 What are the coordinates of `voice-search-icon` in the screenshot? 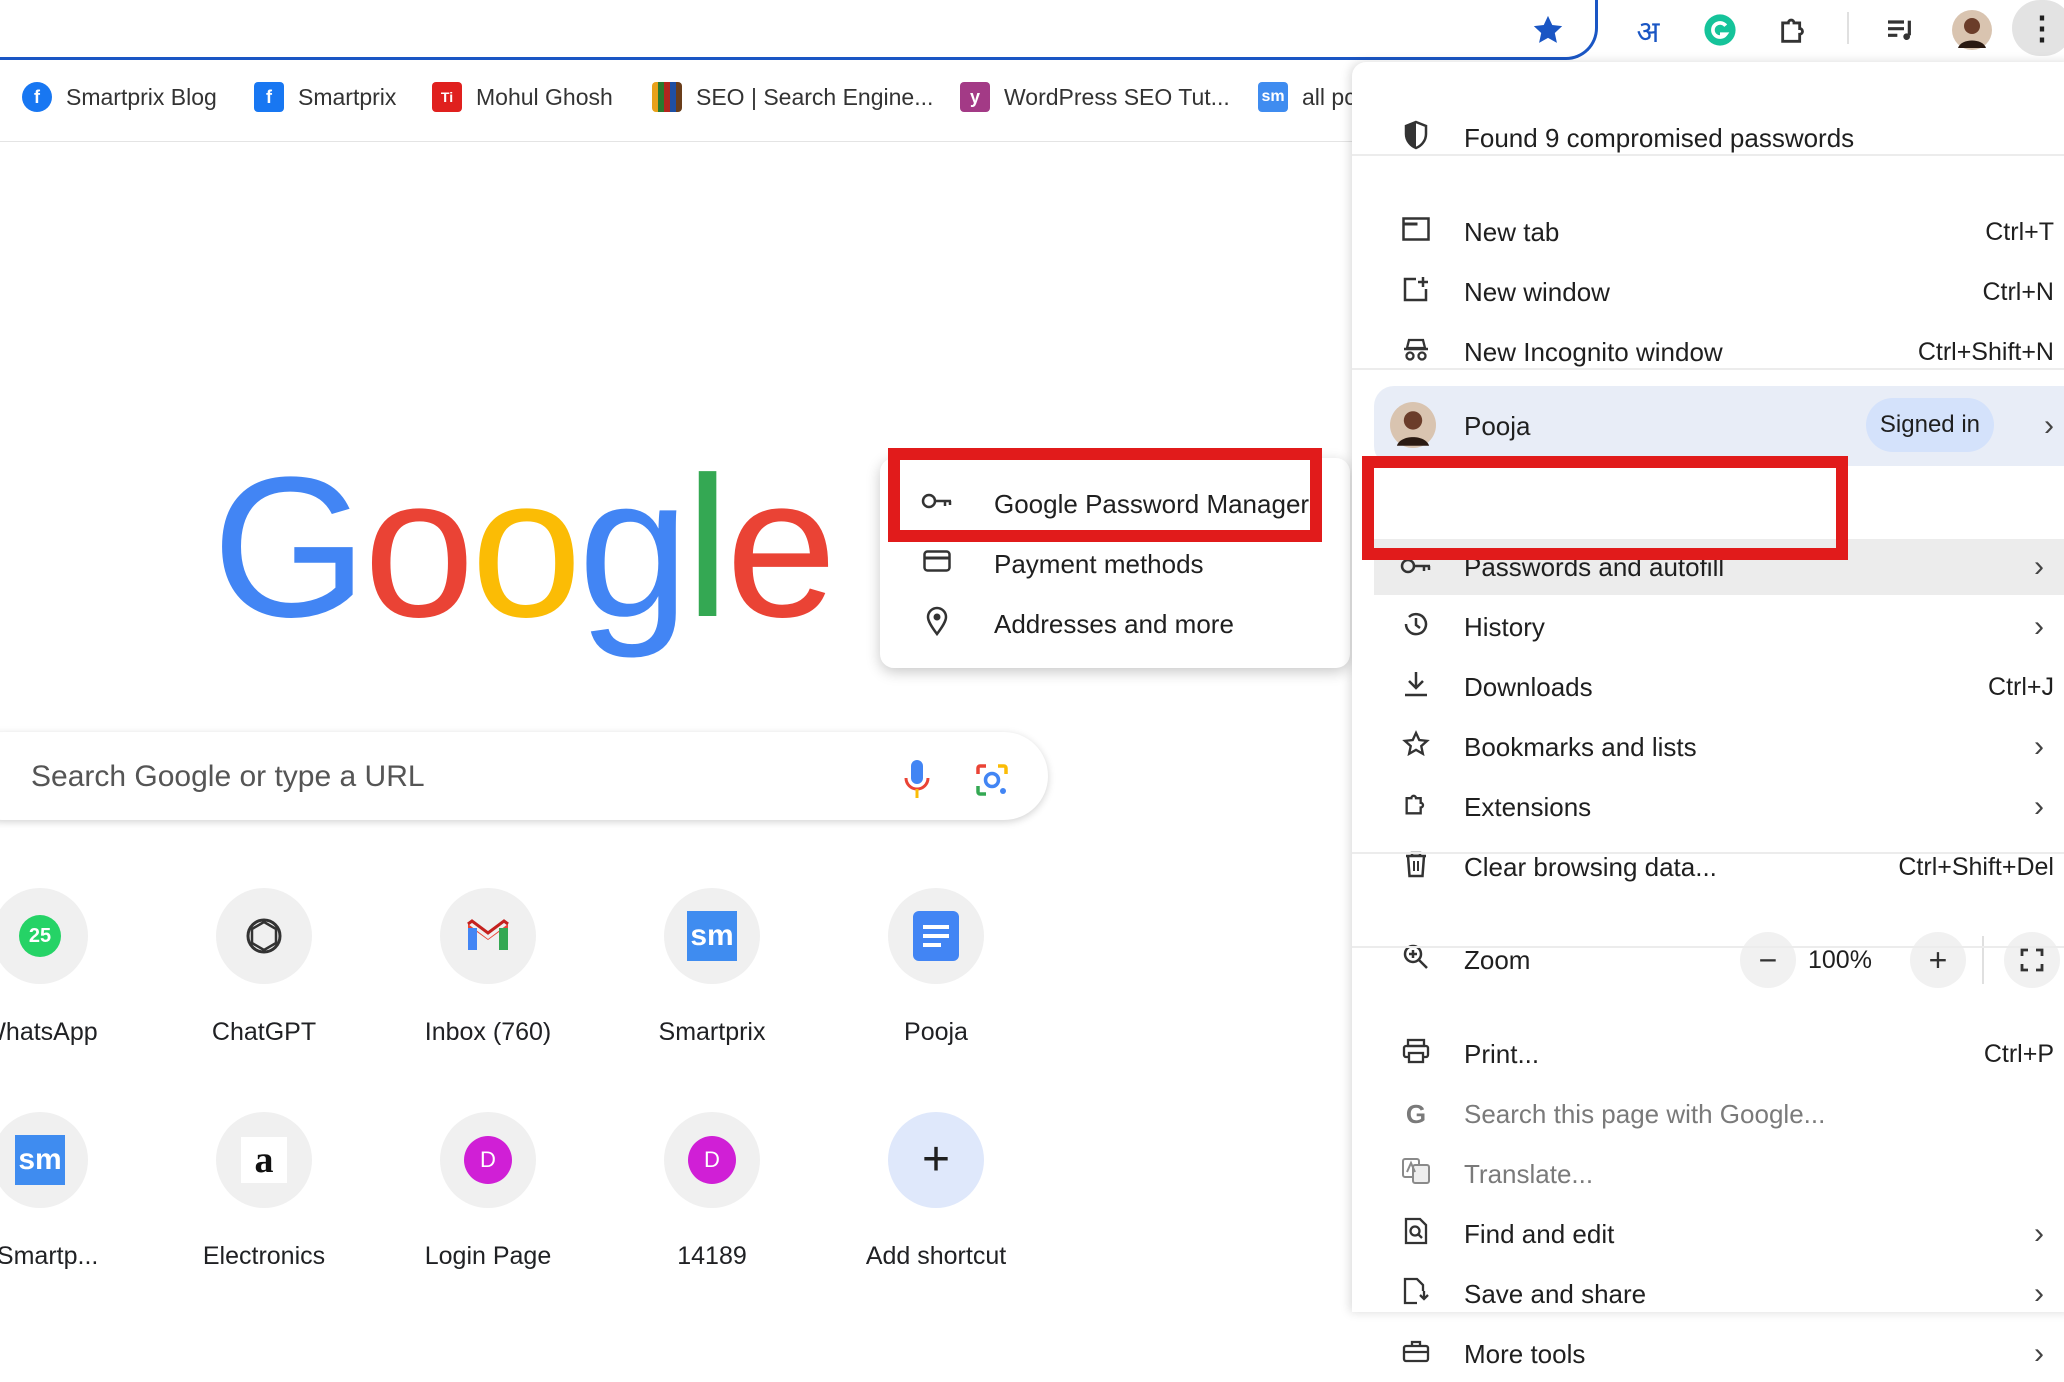 It's located at (917, 779).